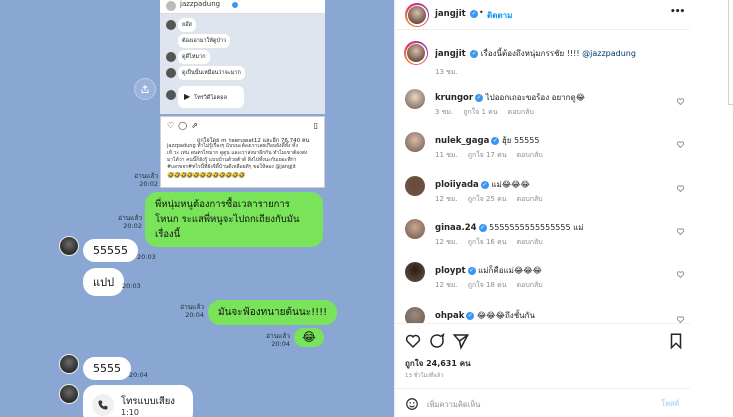 The width and height of the screenshot is (733, 417). What do you see at coordinates (206, 175) in the screenshot?
I see `embedded-post-emoji: 🤣🤣🤣🤣🤣🤣🤣🤣🤣🤣🤣🤣` at bounding box center [206, 175].